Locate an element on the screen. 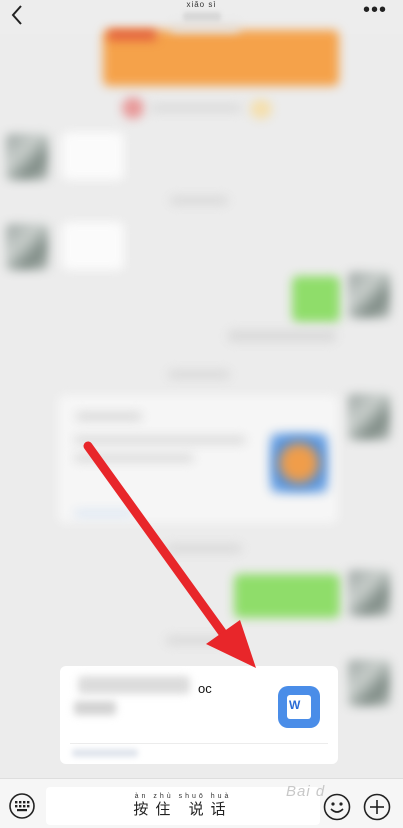  more-icon: ••• is located at coordinates (375, 10).